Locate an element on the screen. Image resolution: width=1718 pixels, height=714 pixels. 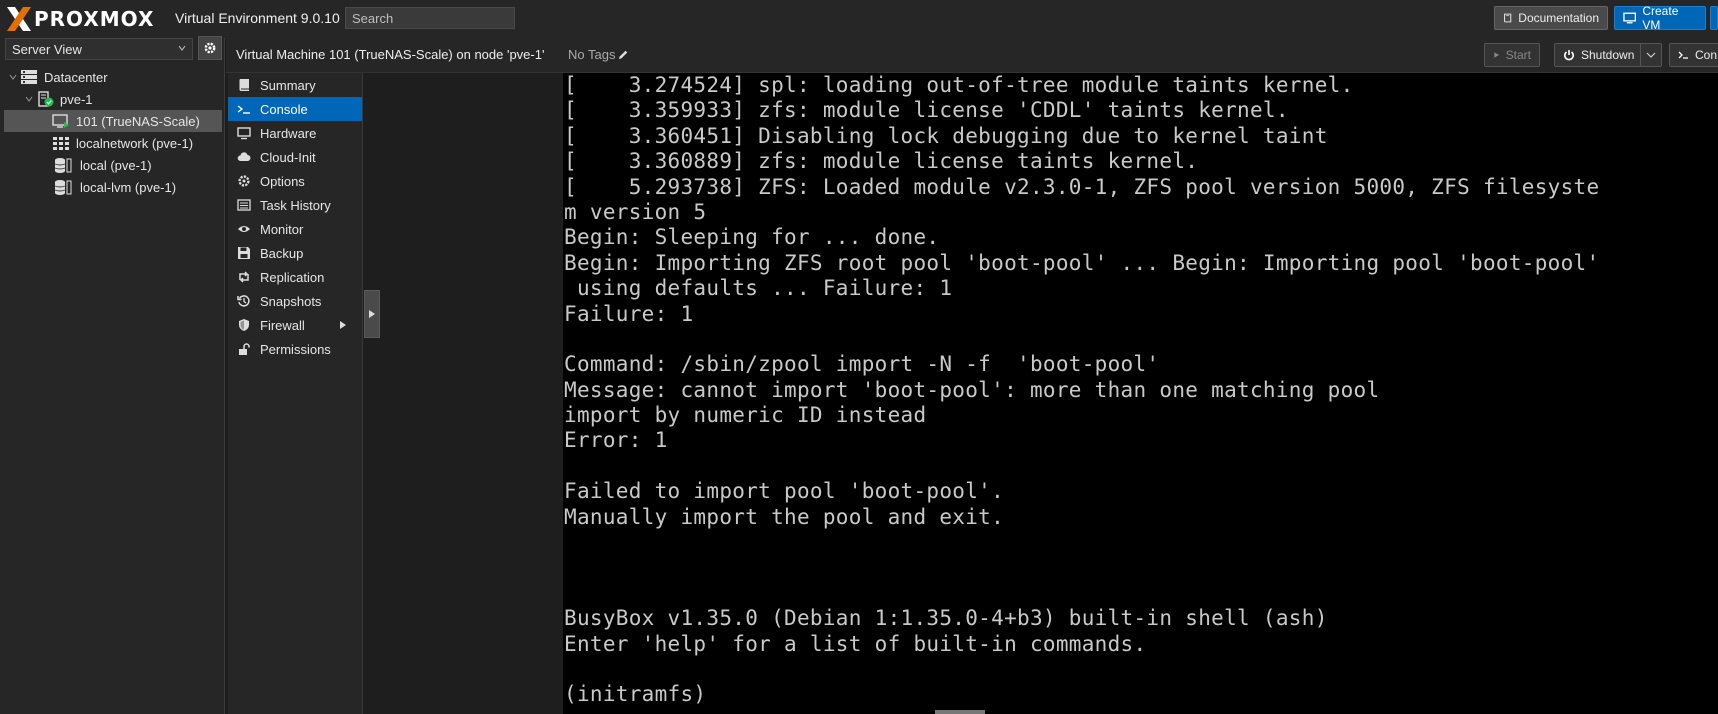
start-button: Start is located at coordinates (1512, 55).